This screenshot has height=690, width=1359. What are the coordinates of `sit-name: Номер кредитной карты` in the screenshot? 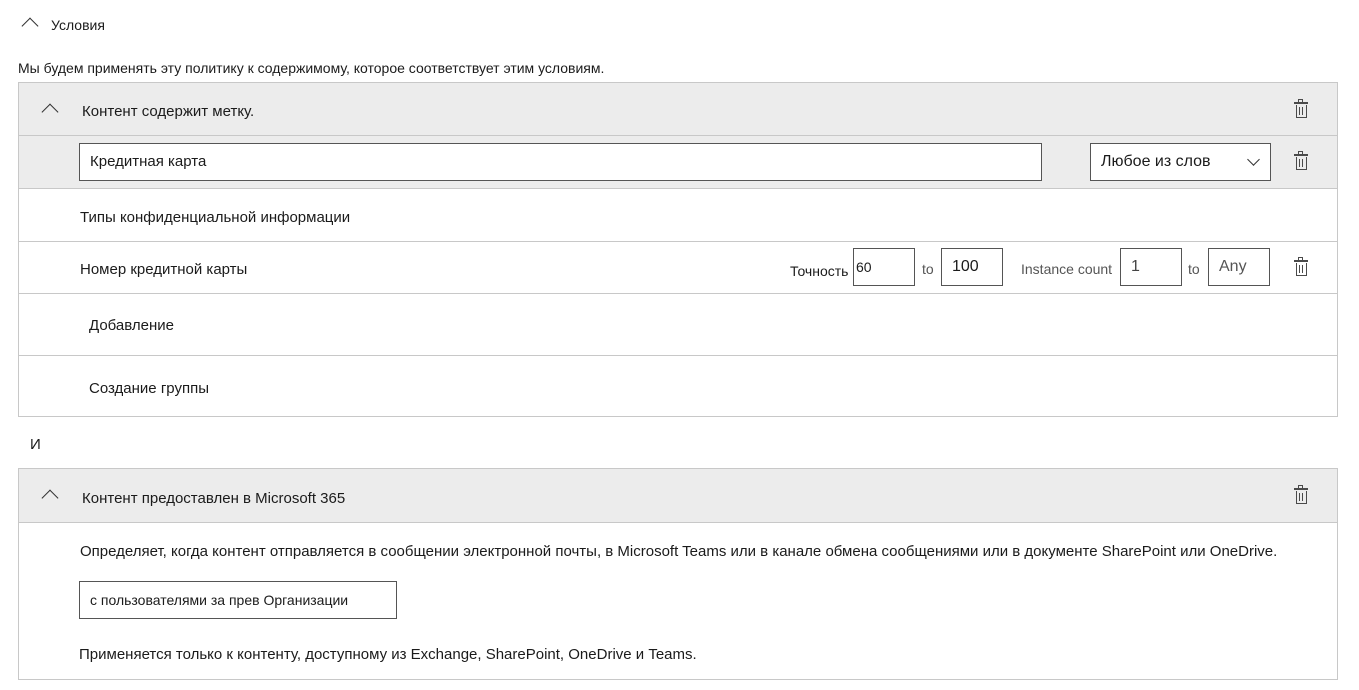 It's located at (164, 269).